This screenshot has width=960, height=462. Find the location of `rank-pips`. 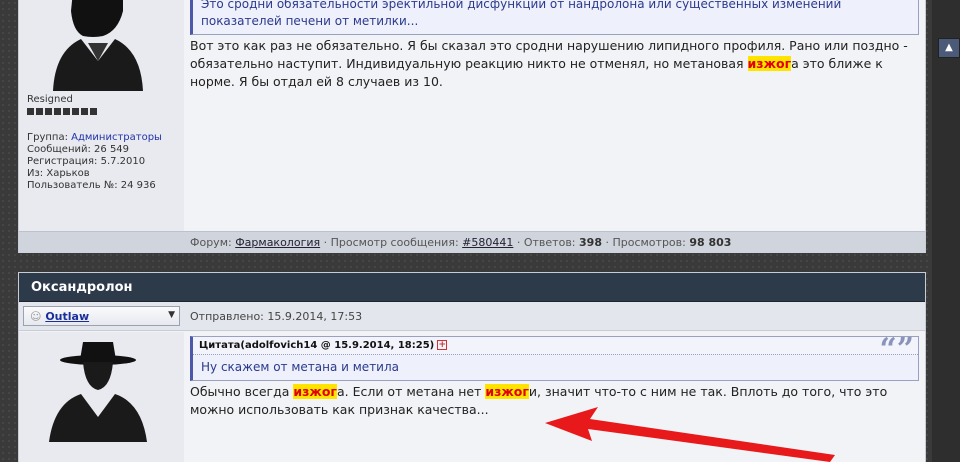

rank-pips is located at coordinates (62, 111).